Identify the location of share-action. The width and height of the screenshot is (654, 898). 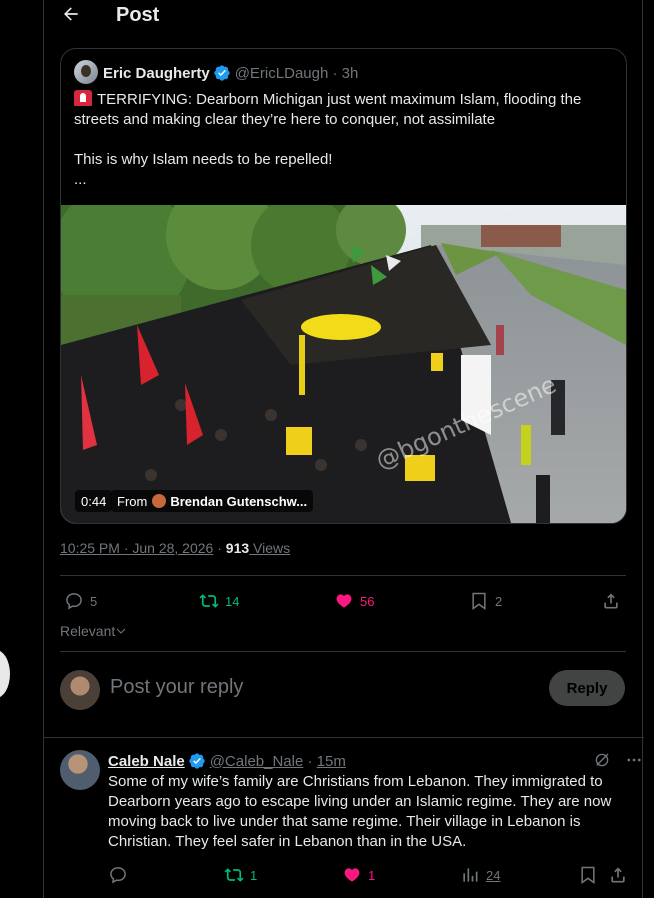
(614, 601).